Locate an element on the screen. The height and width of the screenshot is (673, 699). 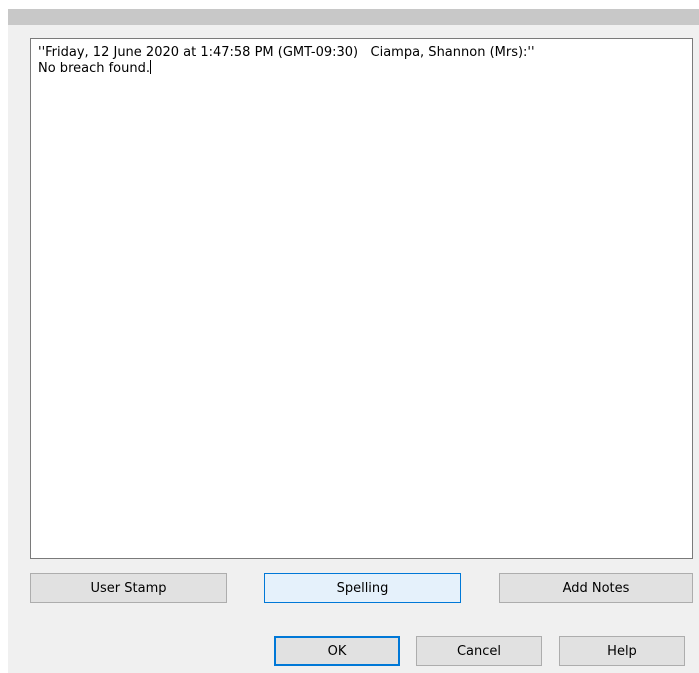
dialog-footer: OK Cancel Help is located at coordinates (353, 638).